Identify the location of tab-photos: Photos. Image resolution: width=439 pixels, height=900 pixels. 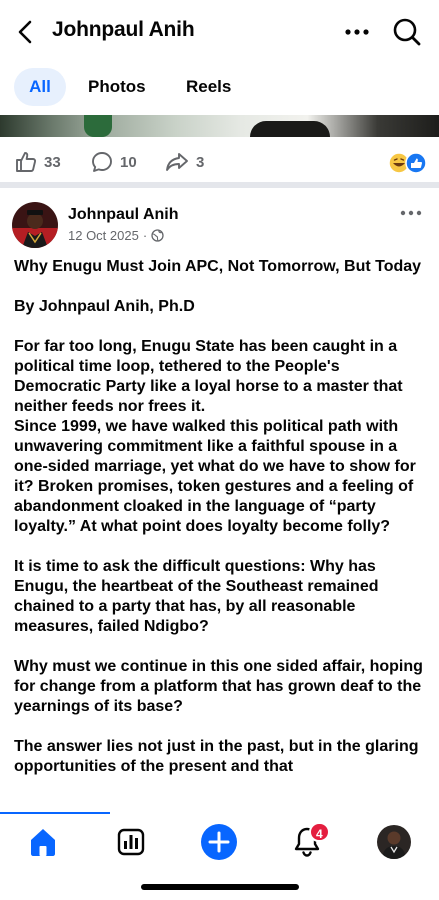
(117, 87).